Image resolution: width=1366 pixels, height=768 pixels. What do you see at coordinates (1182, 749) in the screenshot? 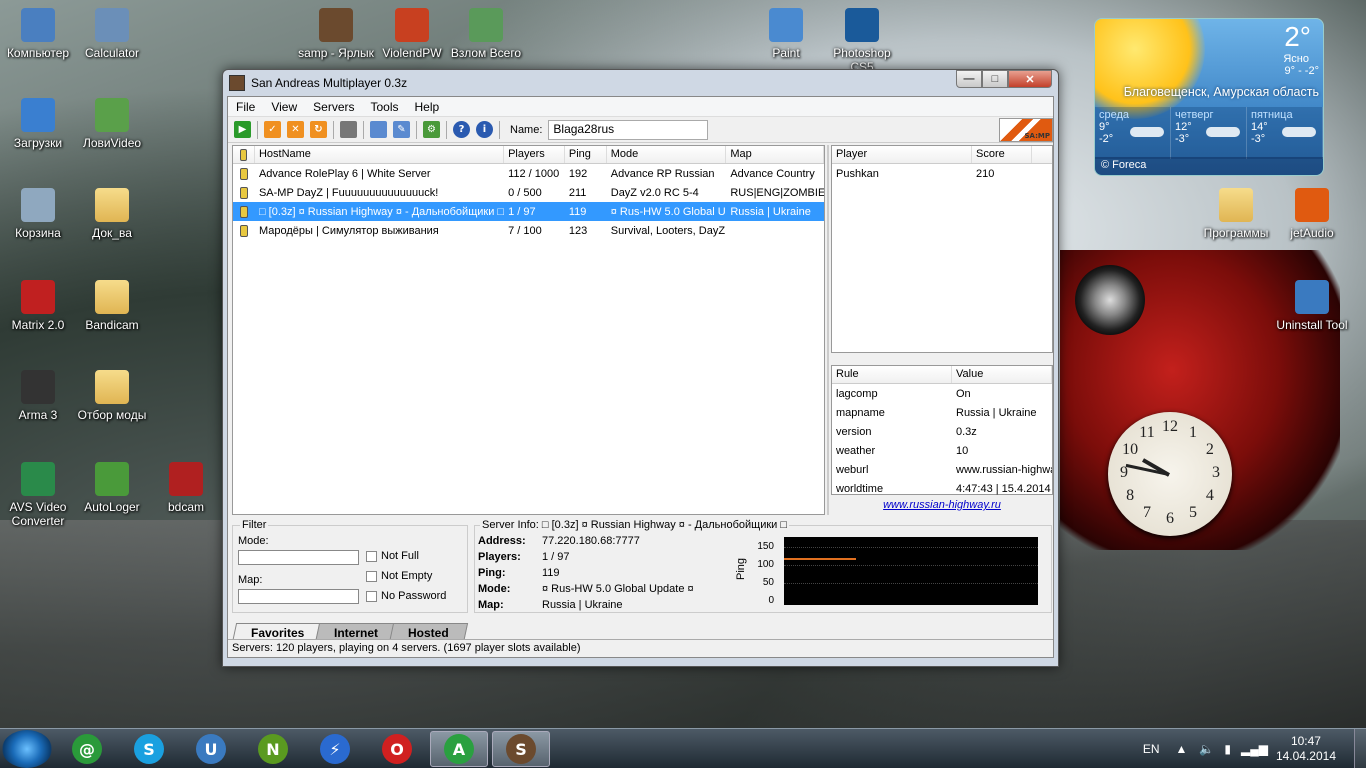
I see `tray-arrow-icon: ▲` at bounding box center [1182, 749].